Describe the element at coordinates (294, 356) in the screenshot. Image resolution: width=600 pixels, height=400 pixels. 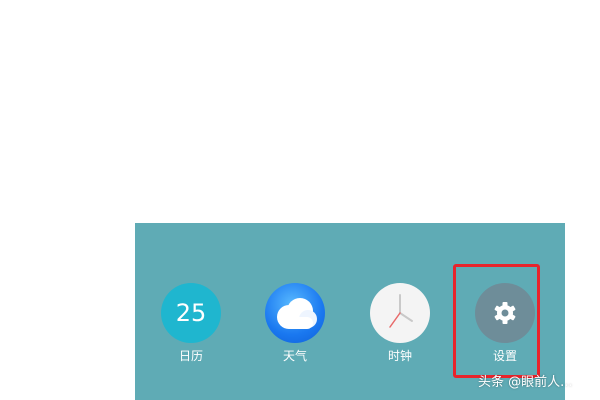
I see `app-label-weather: 天气` at that location.